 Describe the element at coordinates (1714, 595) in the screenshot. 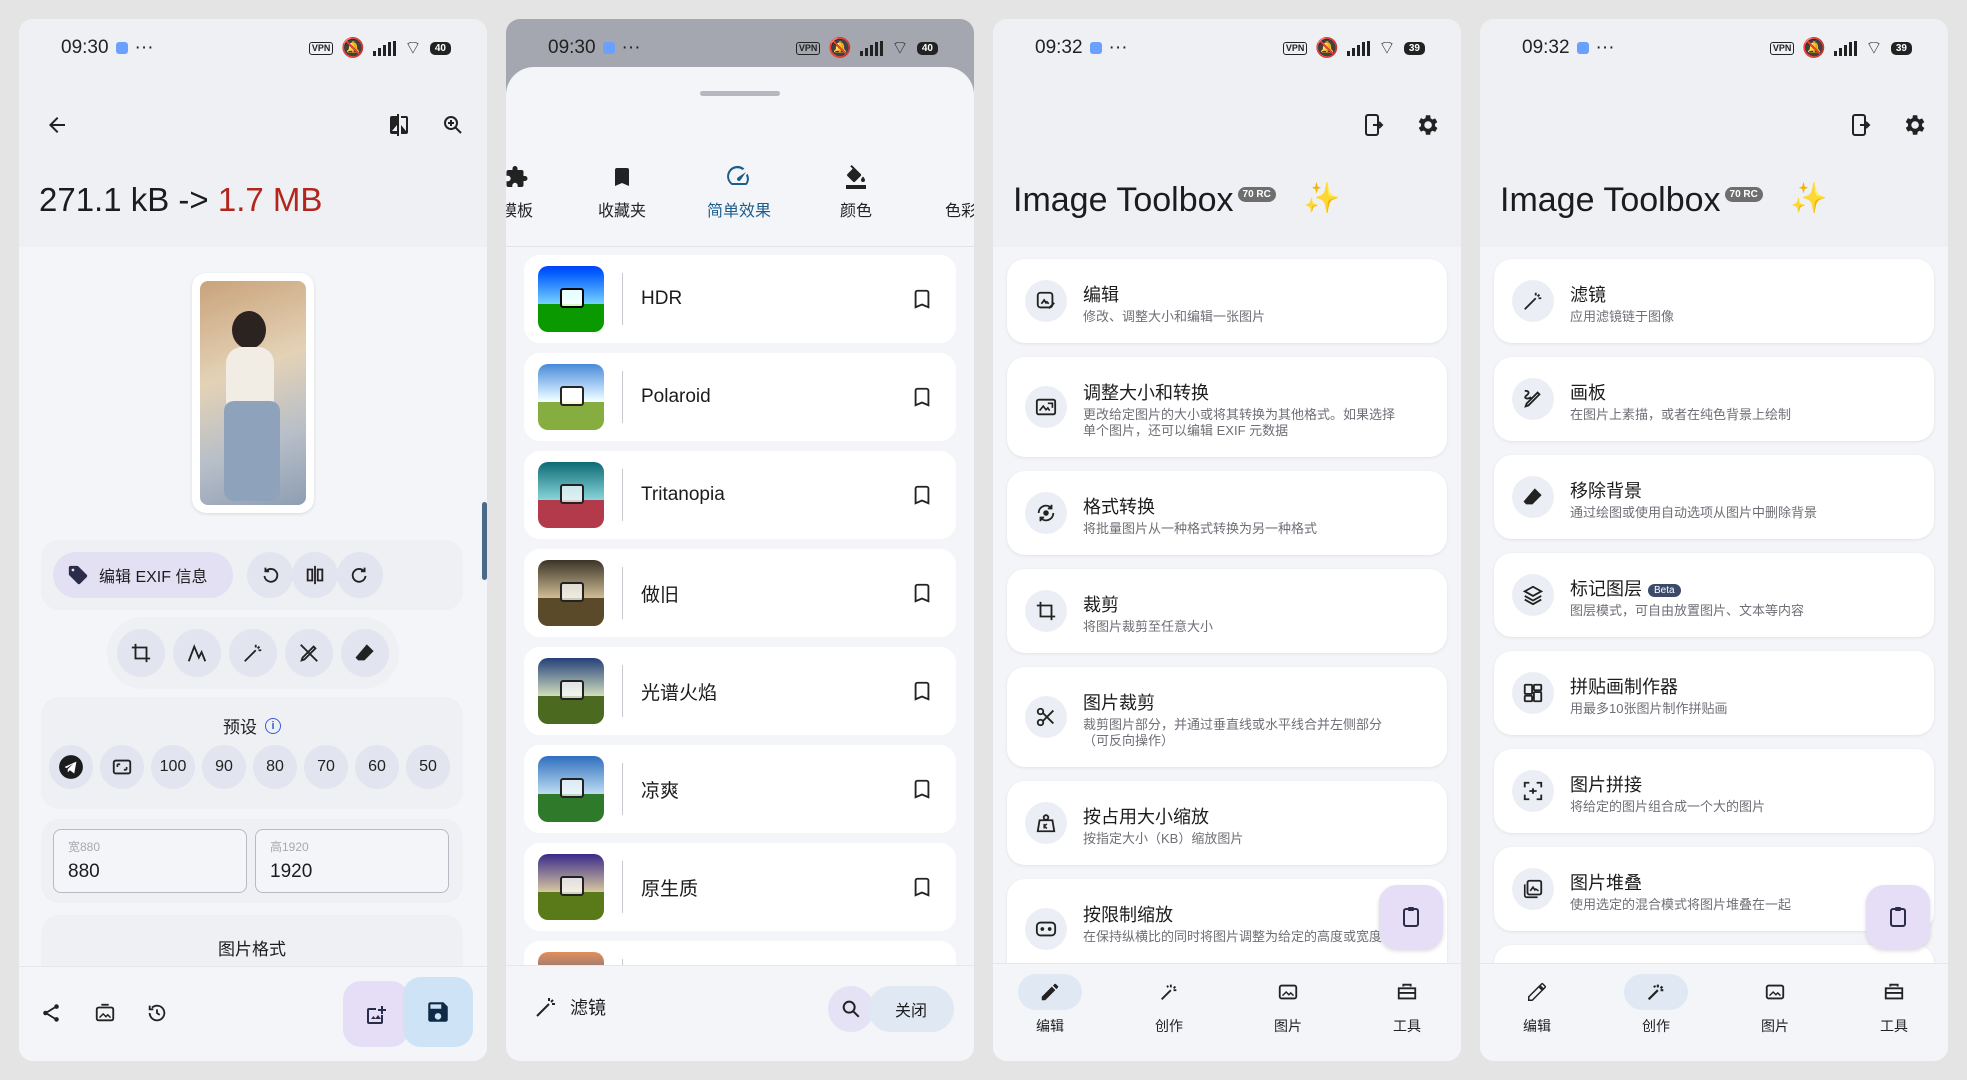

I see `tool-card-markup-layers: 标记图层 Beta 图层模式，可自由放置图片、文本等内容` at that location.